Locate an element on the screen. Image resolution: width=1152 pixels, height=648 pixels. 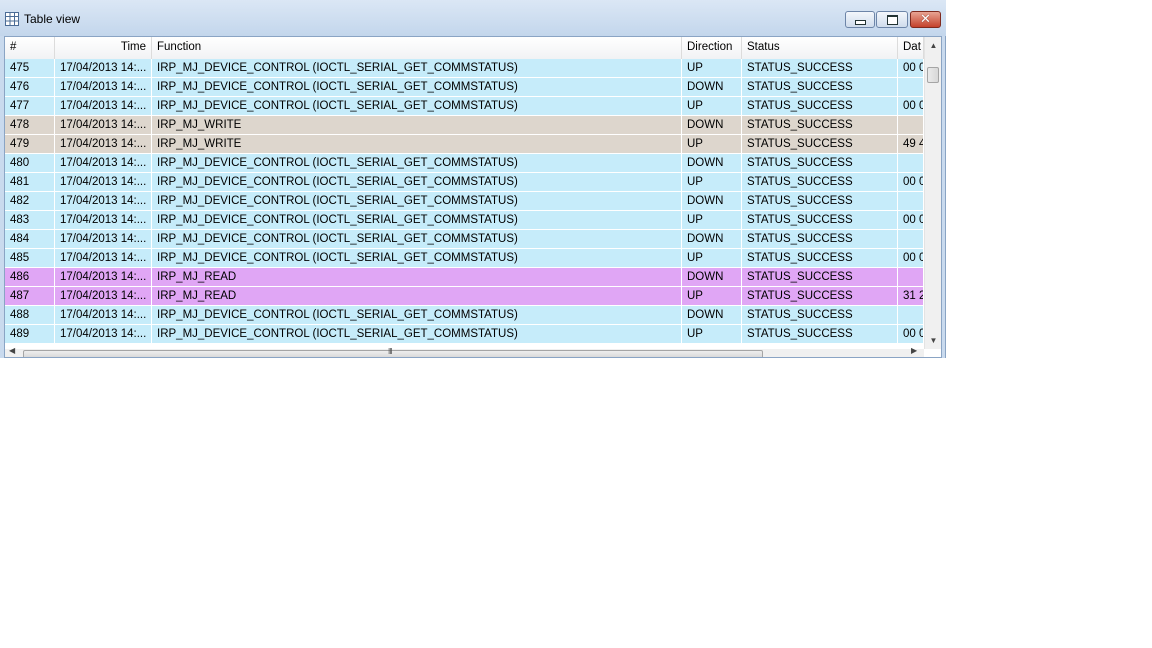
scroll-left-icon: ◀ is located at coordinates (12, 350).